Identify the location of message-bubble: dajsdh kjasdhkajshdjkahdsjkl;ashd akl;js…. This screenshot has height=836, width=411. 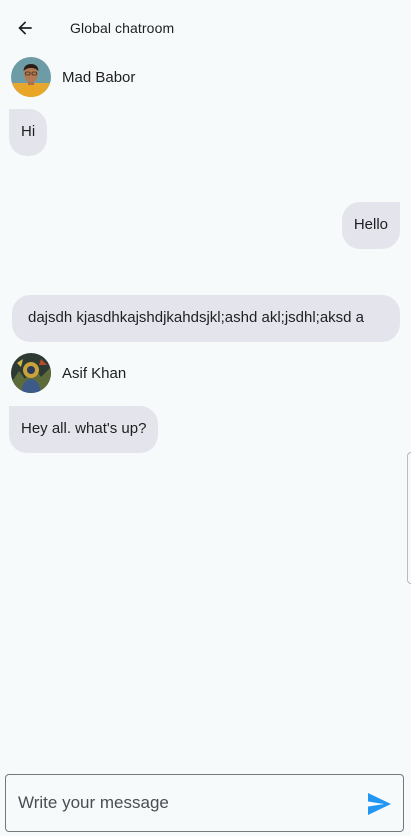
(206, 318).